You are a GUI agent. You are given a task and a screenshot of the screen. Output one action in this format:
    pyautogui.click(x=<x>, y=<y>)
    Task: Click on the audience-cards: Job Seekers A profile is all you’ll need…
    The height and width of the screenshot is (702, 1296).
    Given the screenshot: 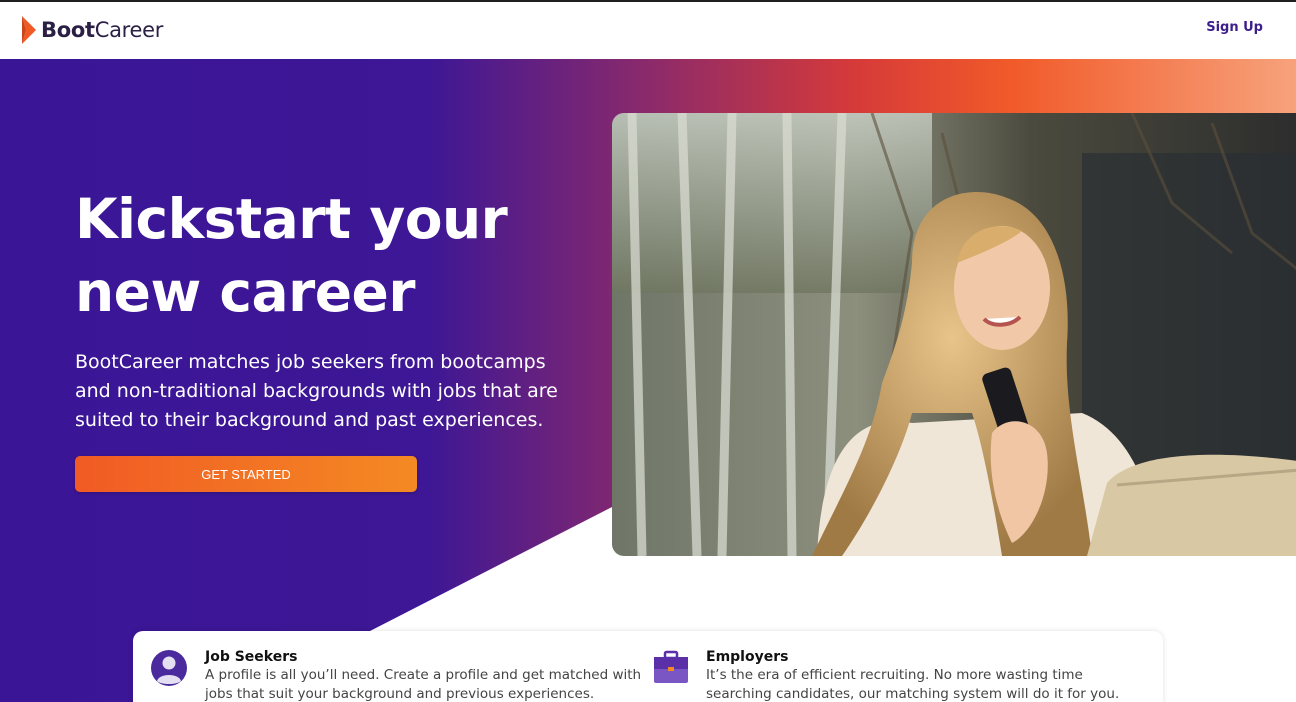 What is the action you would take?
    pyautogui.click(x=648, y=666)
    